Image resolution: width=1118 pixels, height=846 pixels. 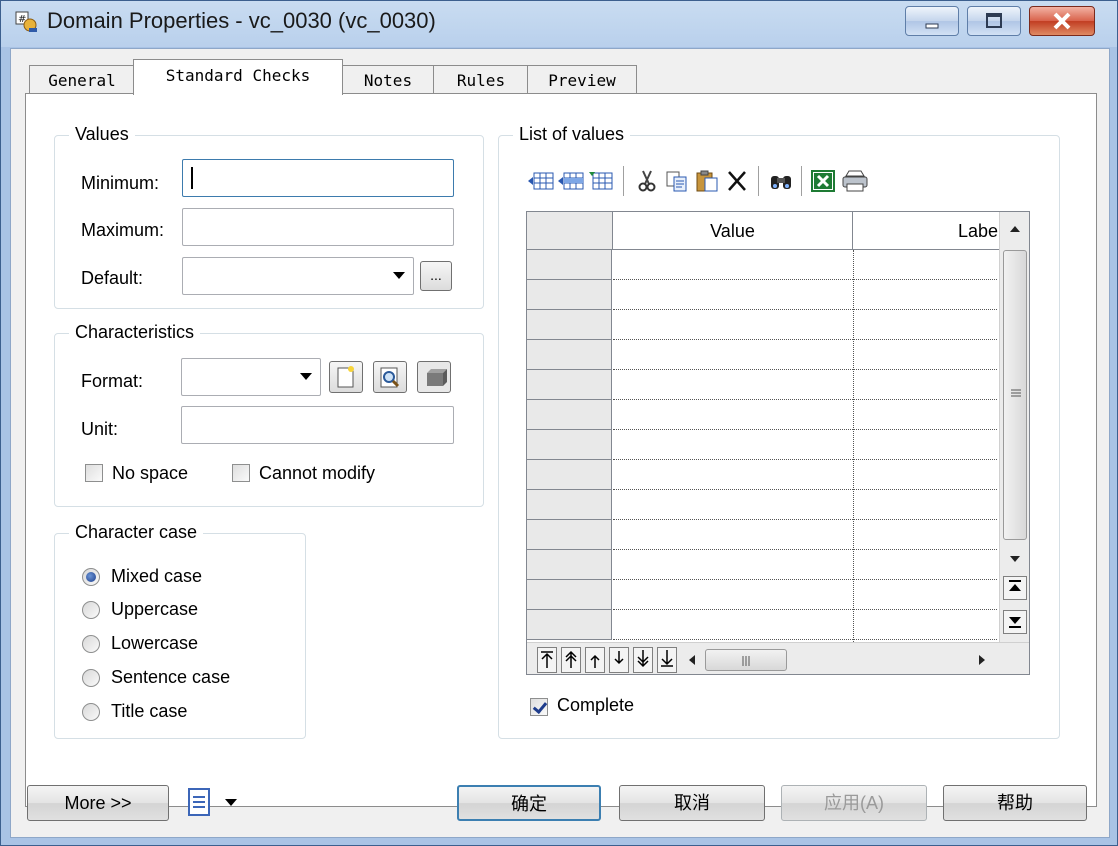 I want to click on radio-mixed-case, so click(x=91, y=577).